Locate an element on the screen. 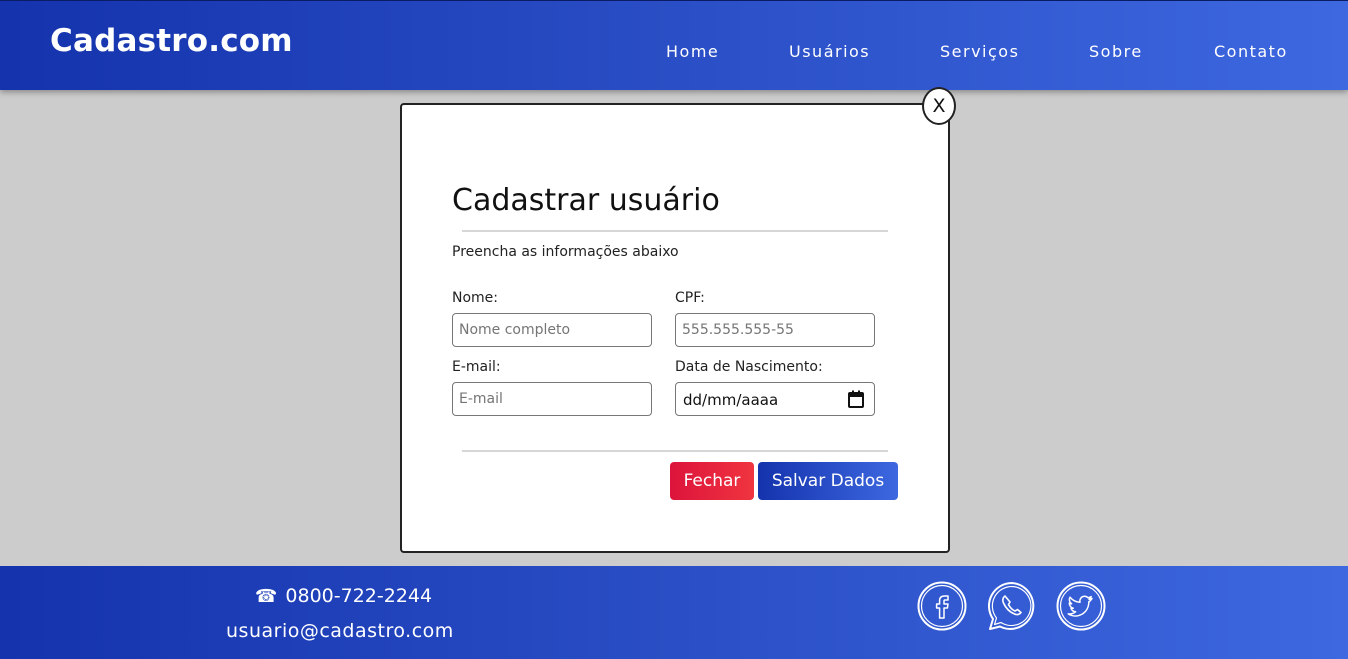 The image size is (1348, 659). nav-item-contato: Contato is located at coordinates (1251, 51).